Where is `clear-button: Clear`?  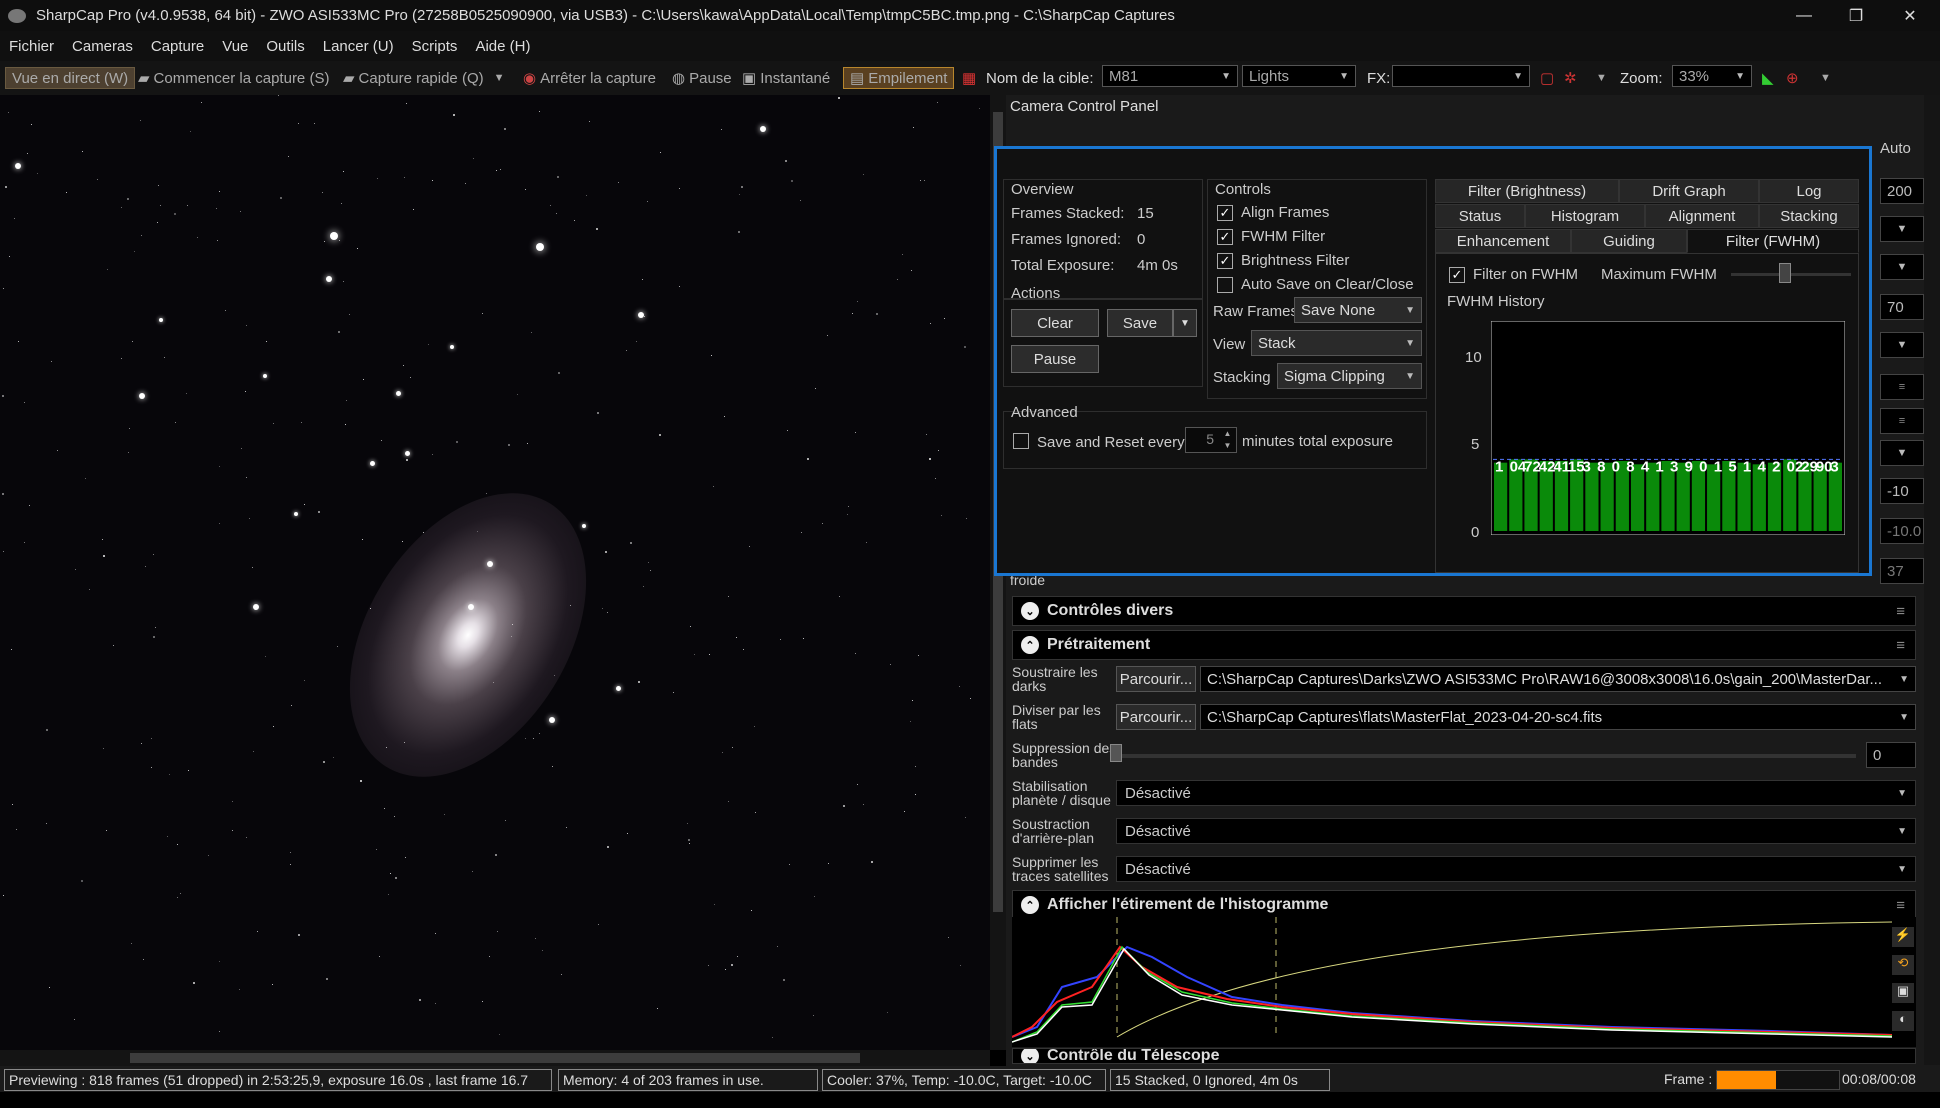 clear-button: Clear is located at coordinates (1055, 323).